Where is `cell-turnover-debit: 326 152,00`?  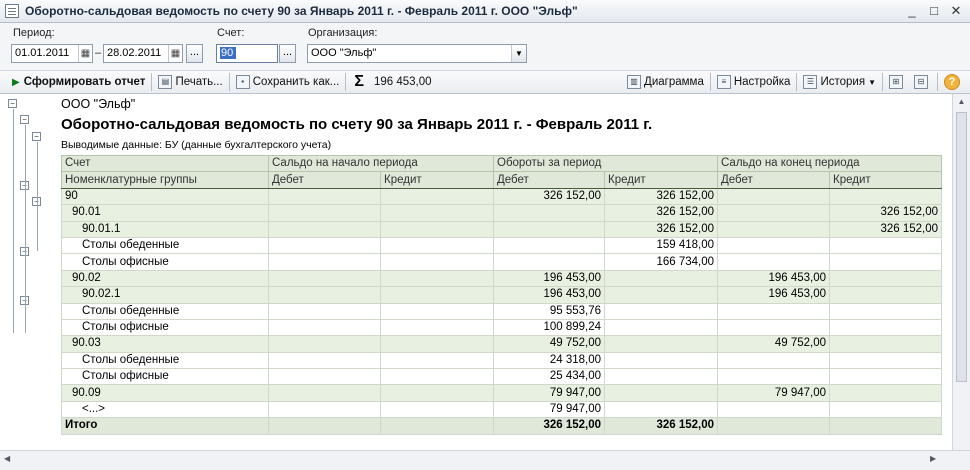 cell-turnover-debit: 326 152,00 is located at coordinates (549, 196).